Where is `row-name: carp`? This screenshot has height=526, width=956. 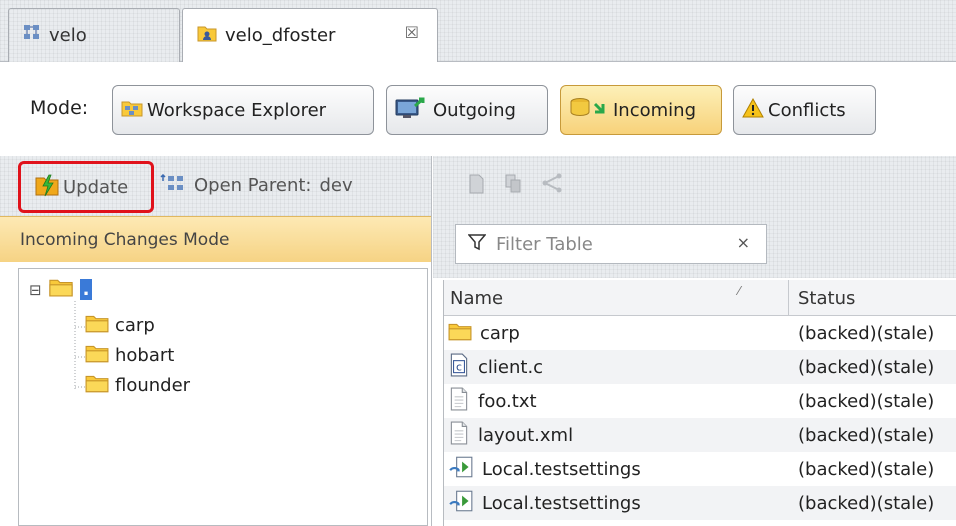 row-name: carp is located at coordinates (500, 333).